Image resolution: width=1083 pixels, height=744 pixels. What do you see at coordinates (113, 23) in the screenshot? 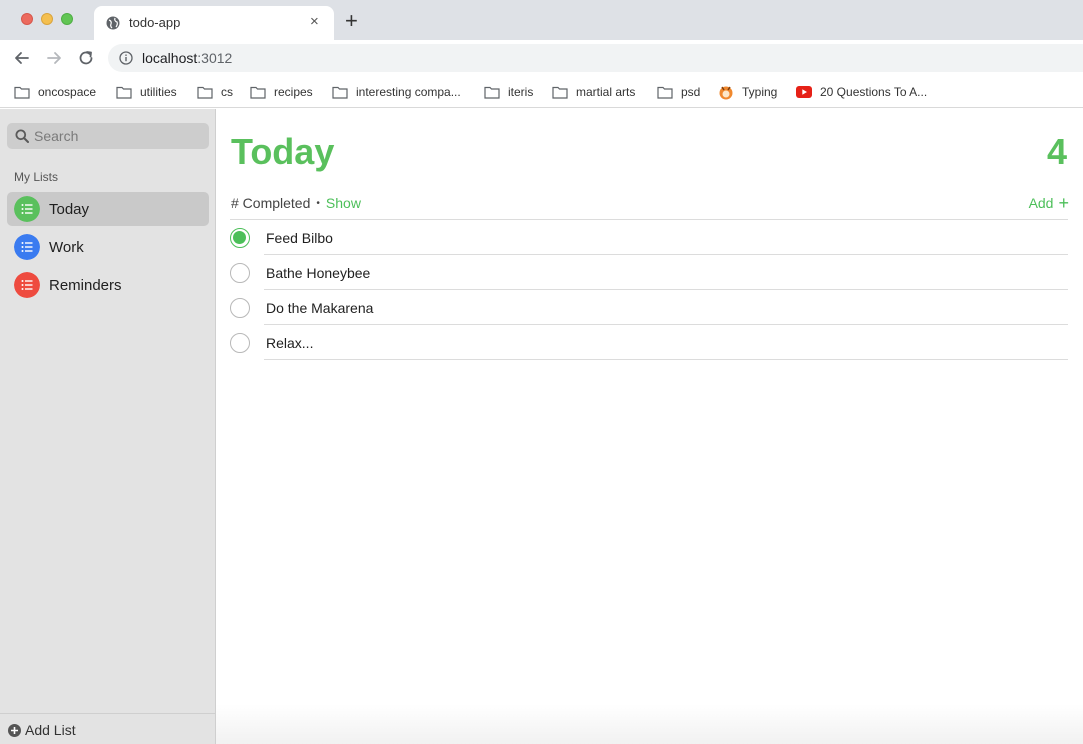
I see `globe-icon` at bounding box center [113, 23].